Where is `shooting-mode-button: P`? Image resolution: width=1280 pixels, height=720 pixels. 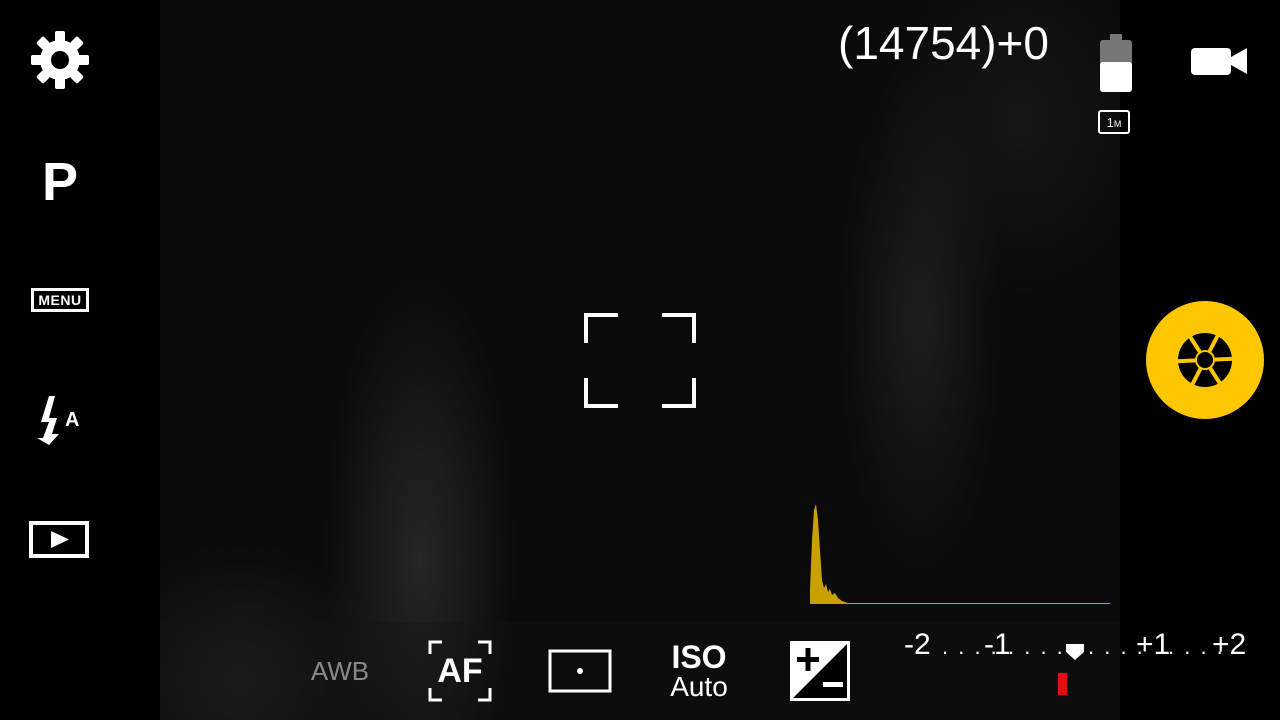 shooting-mode-button: P is located at coordinates (60, 182).